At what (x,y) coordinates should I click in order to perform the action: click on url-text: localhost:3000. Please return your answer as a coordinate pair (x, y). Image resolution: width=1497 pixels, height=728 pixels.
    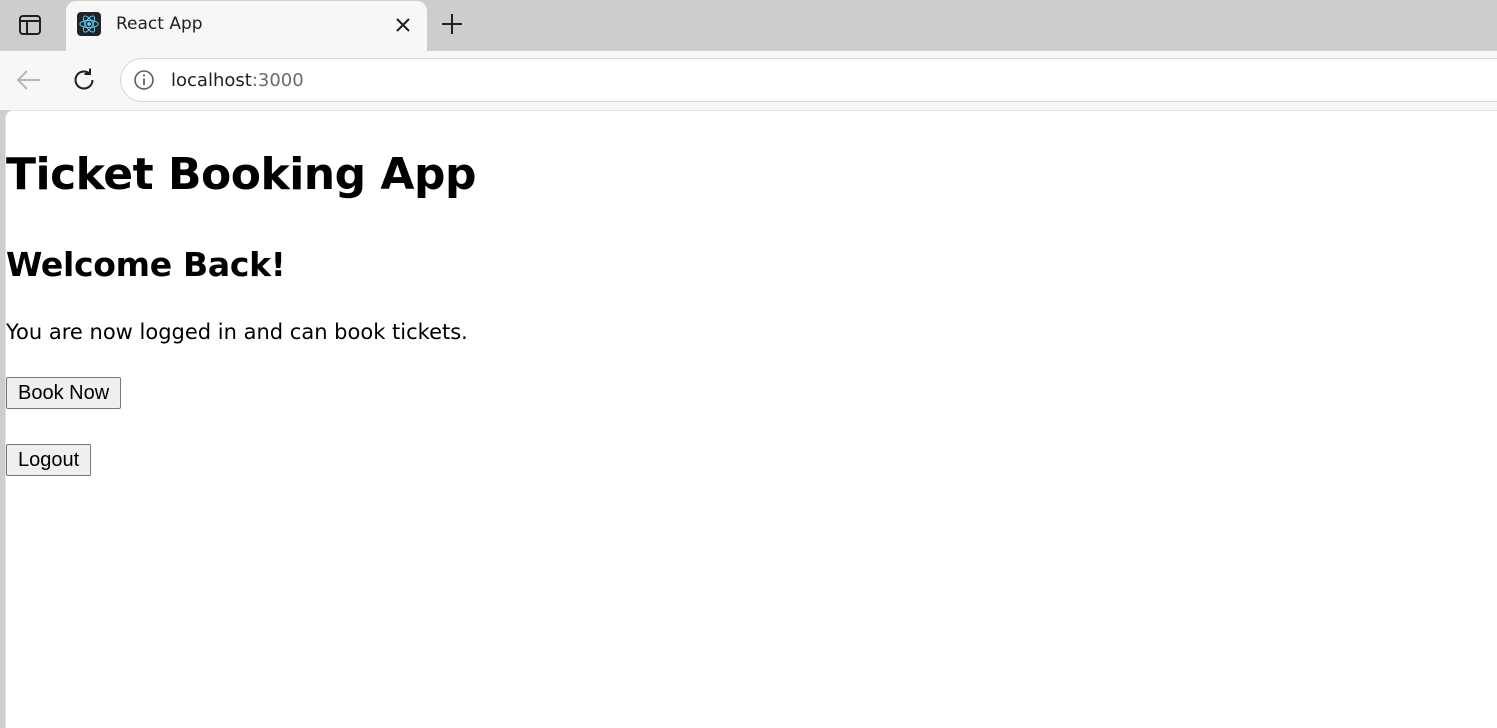
    Looking at the image, I should click on (237, 80).